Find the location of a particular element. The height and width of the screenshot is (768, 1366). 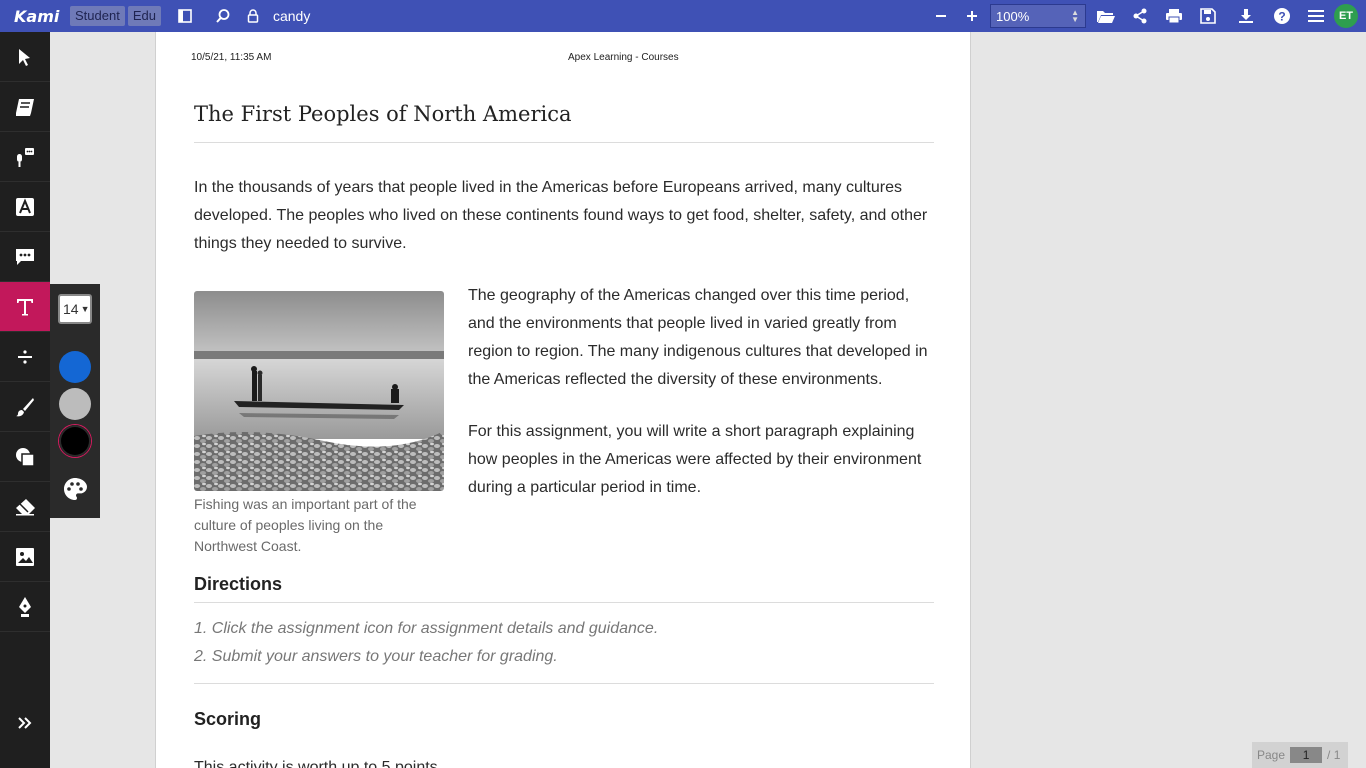

microphone-comment-icon is located at coordinates (25, 157).